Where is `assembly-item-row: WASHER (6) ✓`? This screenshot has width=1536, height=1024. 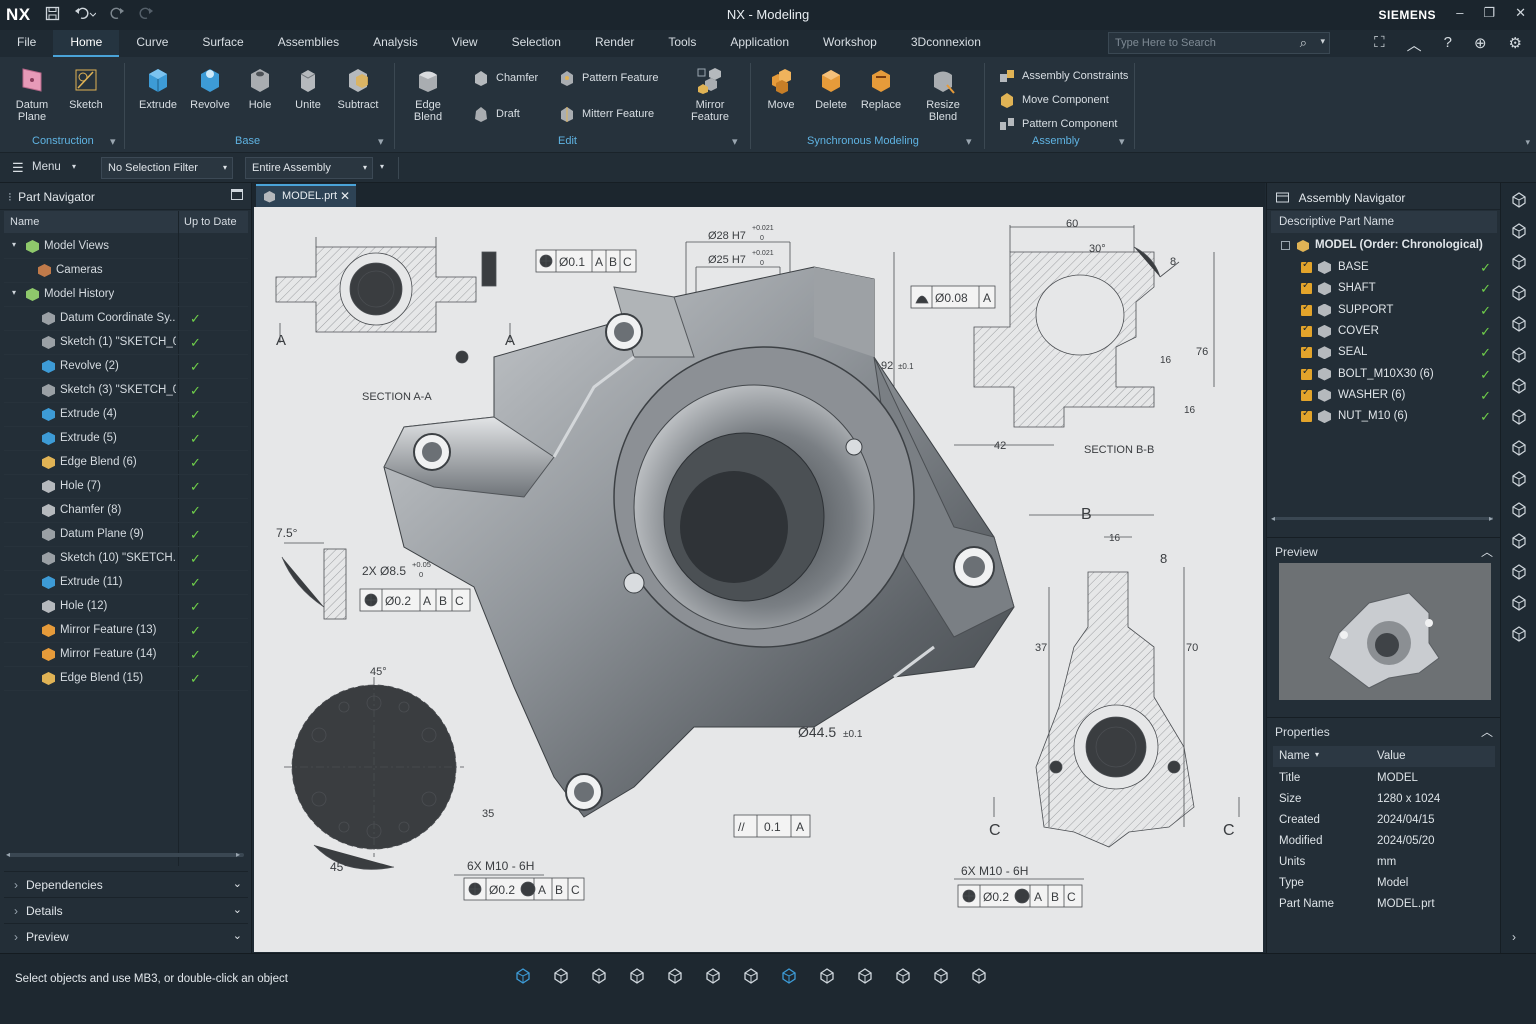 assembly-item-row: WASHER (6) ✓ is located at coordinates (1384, 395).